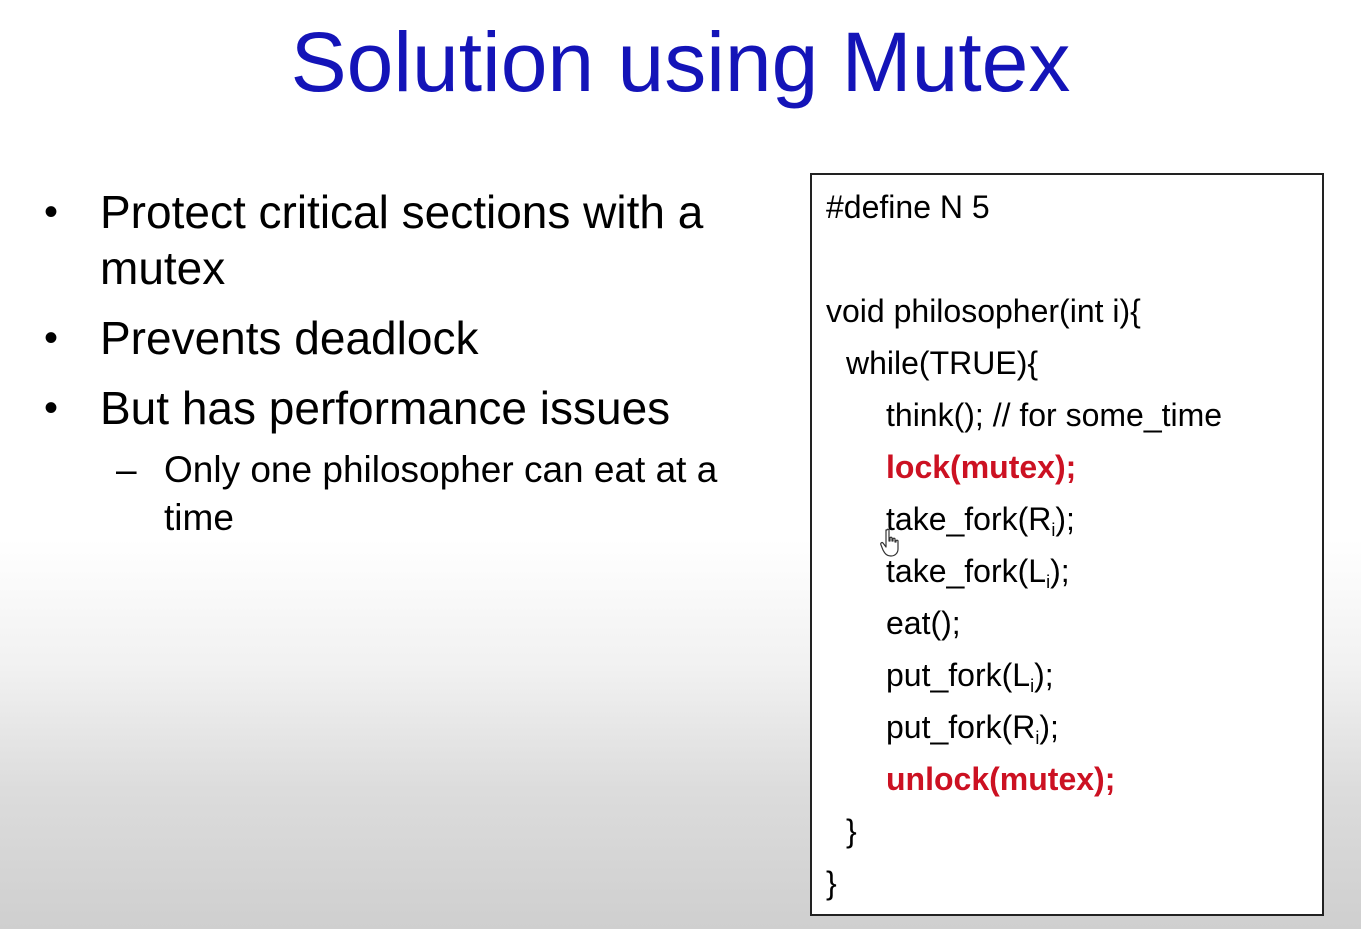 The image size is (1361, 929). I want to click on code-line-define: #define N 5, so click(908, 207).